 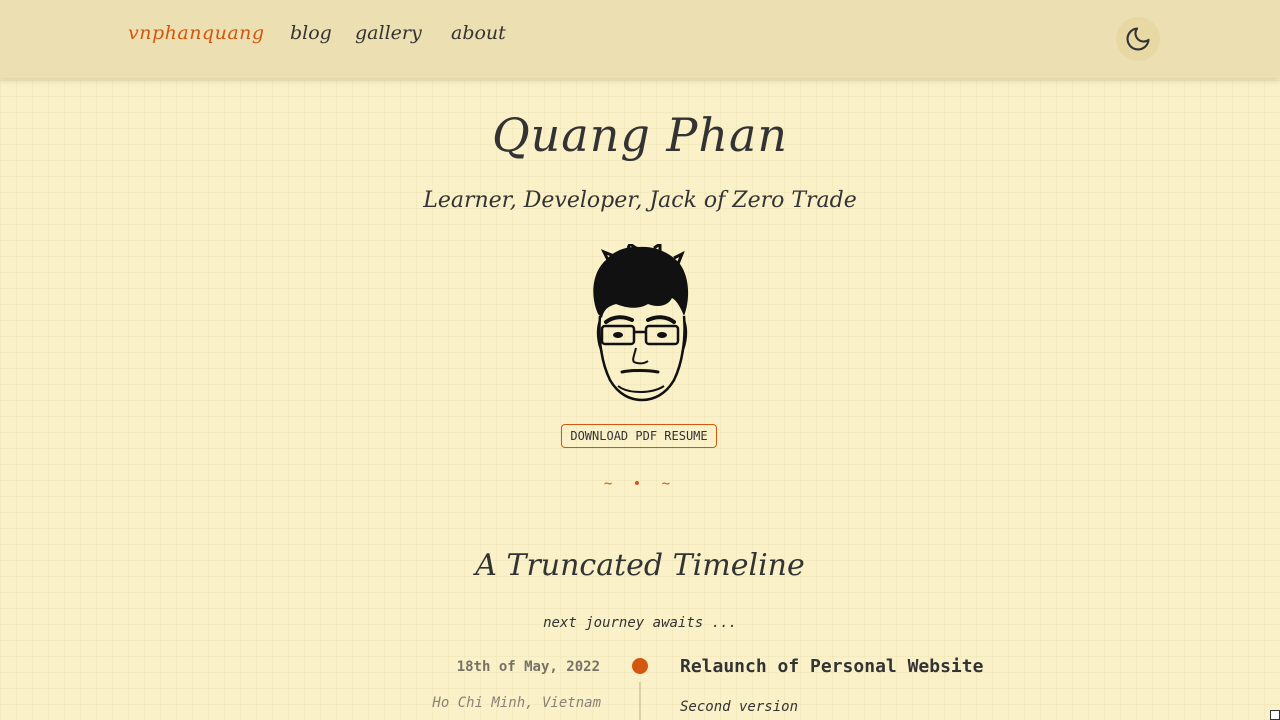 I want to click on nav-link-about: about, so click(x=478, y=33).